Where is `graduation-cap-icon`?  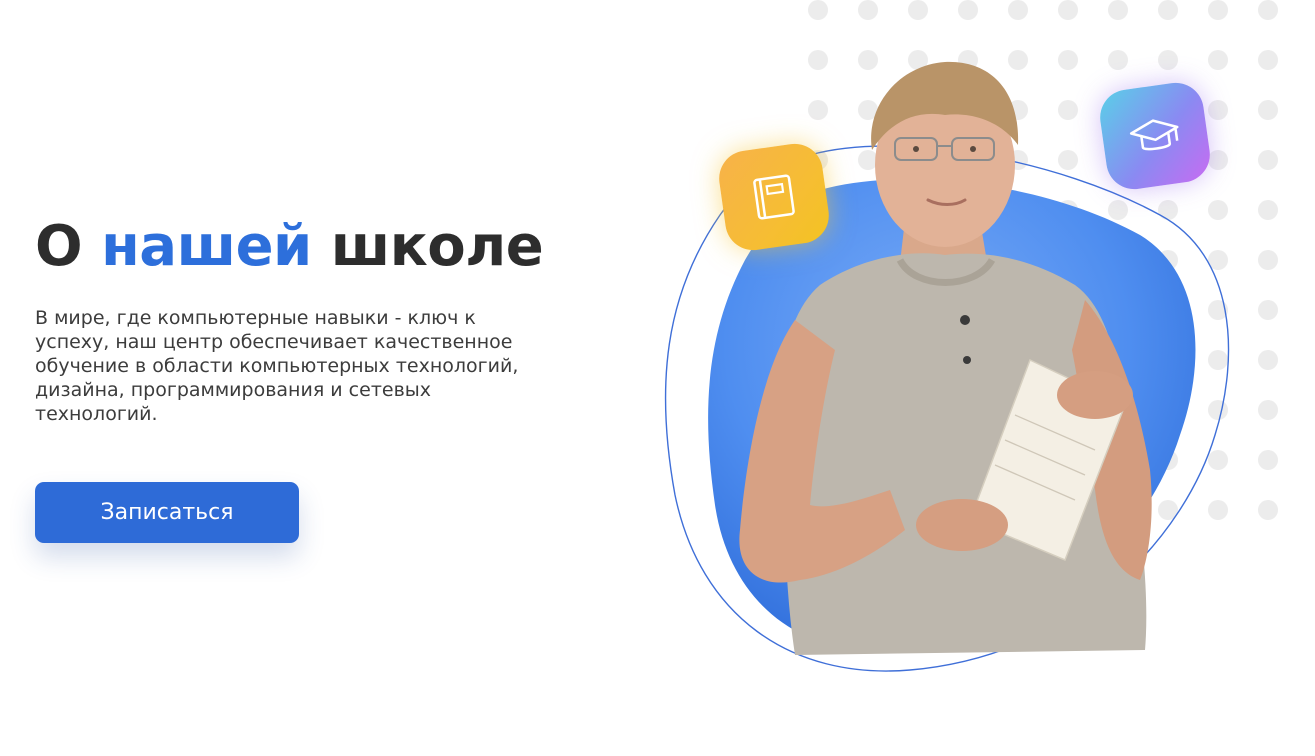
graduation-cap-icon is located at coordinates (1154, 135).